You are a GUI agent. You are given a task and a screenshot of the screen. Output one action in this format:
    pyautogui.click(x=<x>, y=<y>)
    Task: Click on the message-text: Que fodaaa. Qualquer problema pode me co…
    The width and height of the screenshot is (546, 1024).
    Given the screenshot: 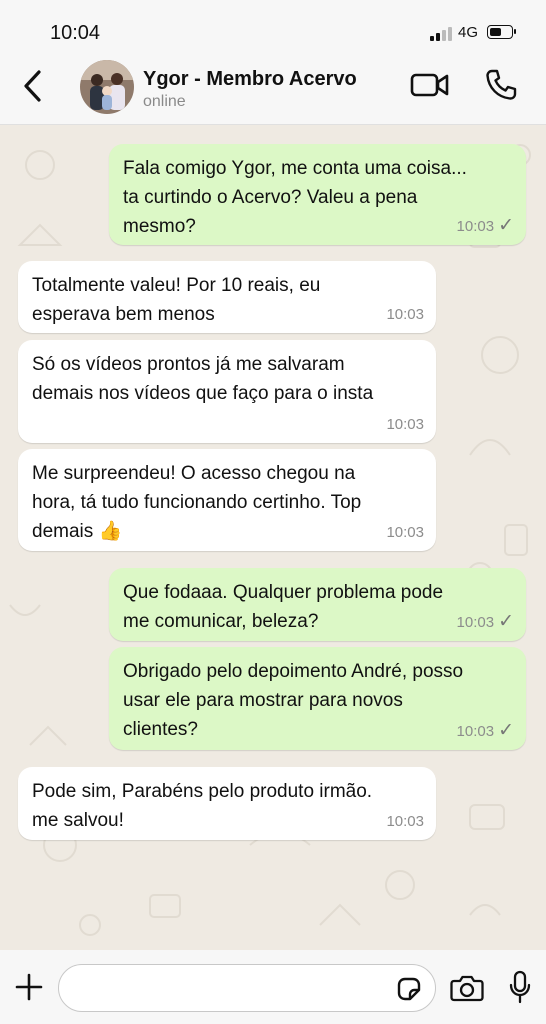 What is the action you would take?
    pyautogui.click(x=283, y=607)
    